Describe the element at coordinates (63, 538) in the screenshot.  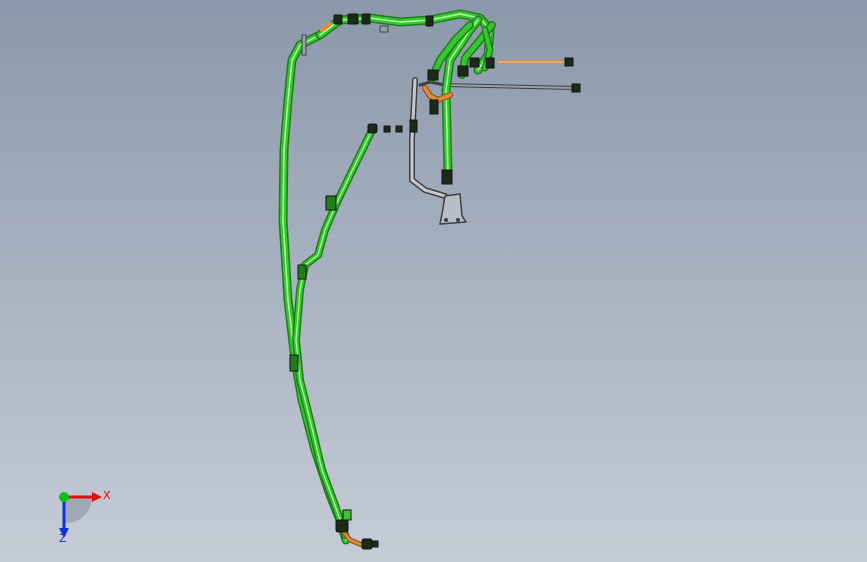
I see `z-axis-label: Z` at that location.